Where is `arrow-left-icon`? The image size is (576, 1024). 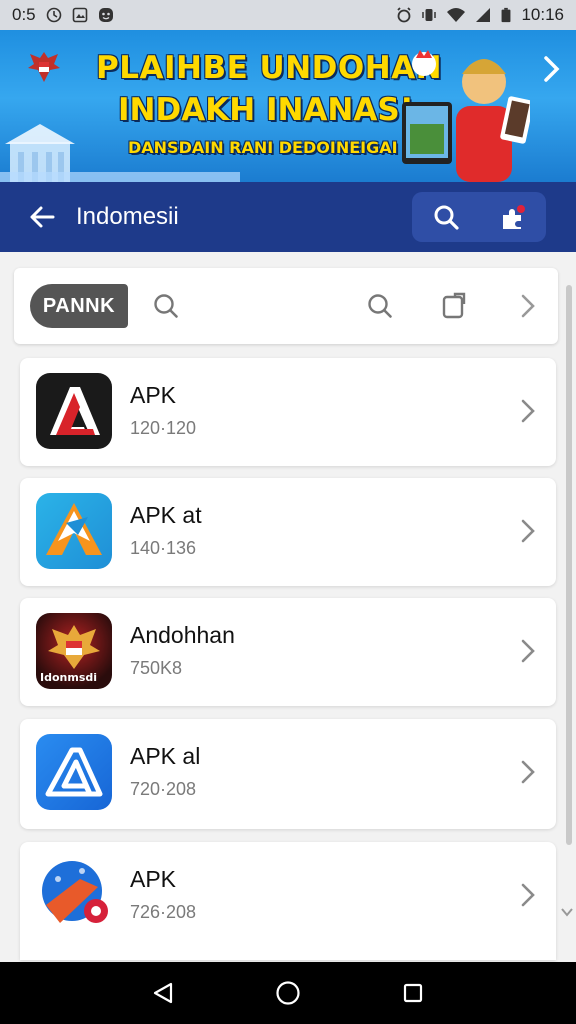
arrow-left-icon is located at coordinates (42, 217).